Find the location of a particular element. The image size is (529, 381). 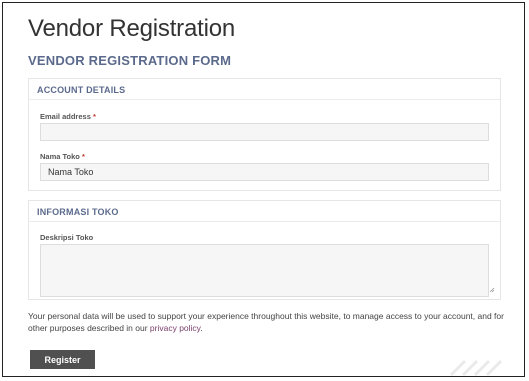

watermark-logo-icon is located at coordinates (476, 368).